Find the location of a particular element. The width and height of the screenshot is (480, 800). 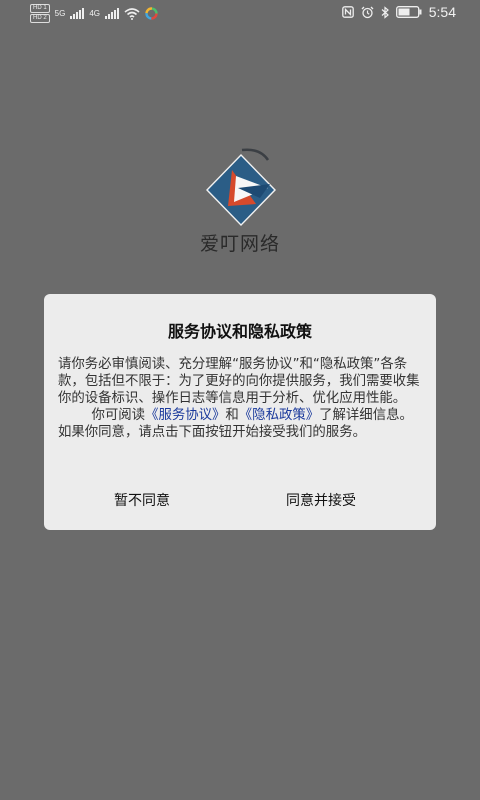

network-type-4g: 4G is located at coordinates (95, 13).